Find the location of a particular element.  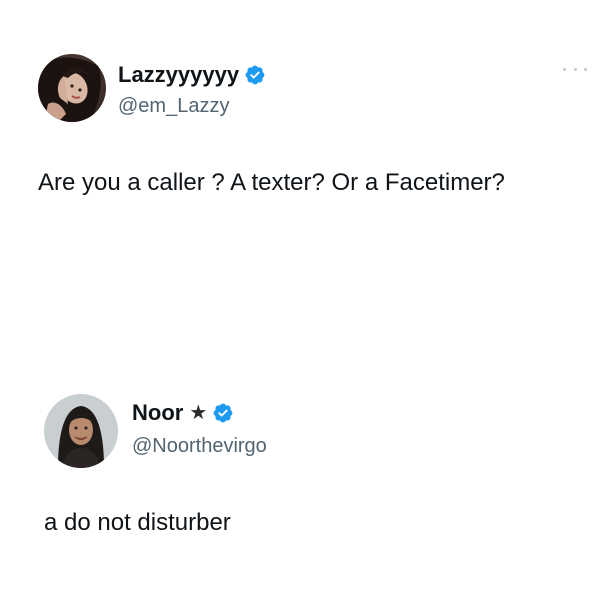

star-icon: ★ is located at coordinates (198, 413).